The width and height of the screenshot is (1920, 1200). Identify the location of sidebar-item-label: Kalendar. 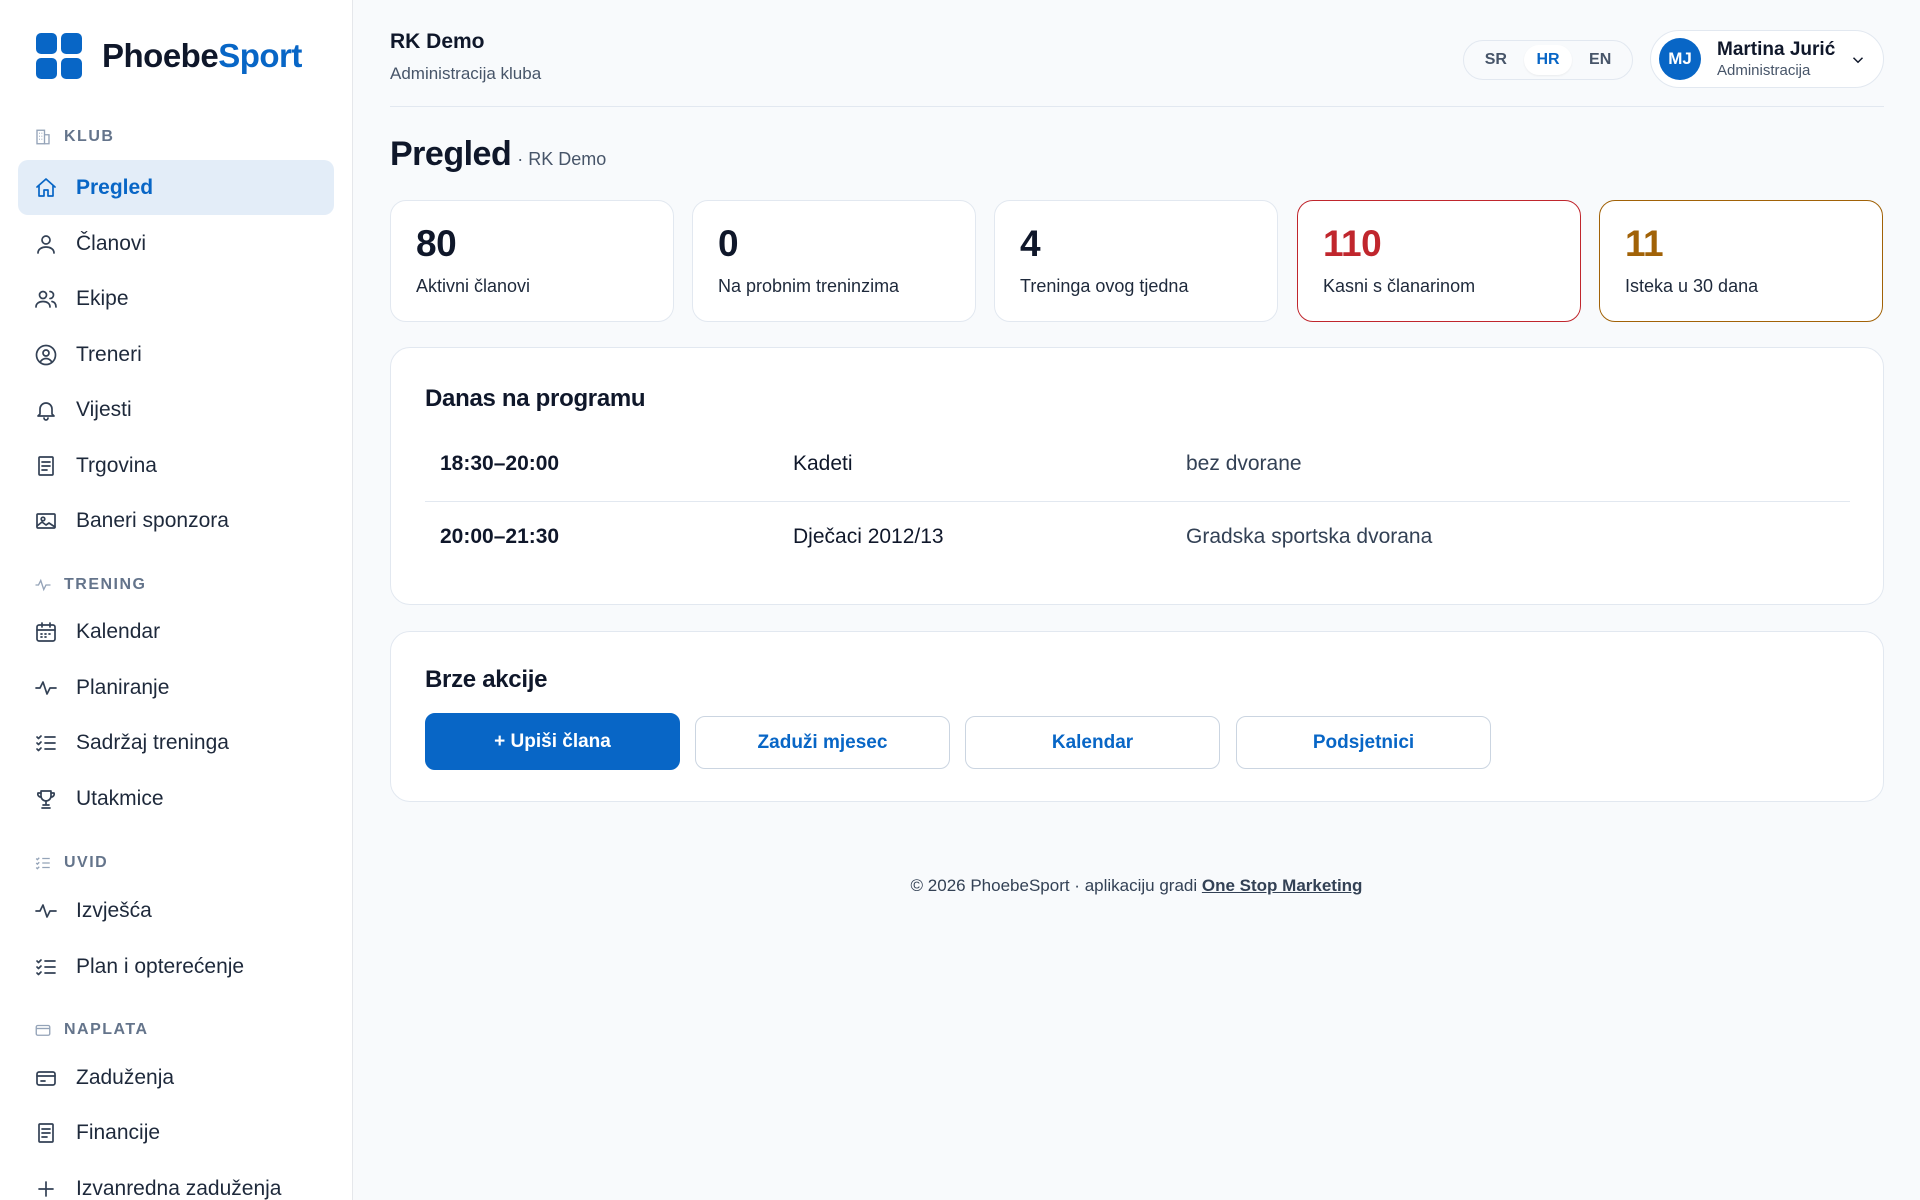
(118, 631).